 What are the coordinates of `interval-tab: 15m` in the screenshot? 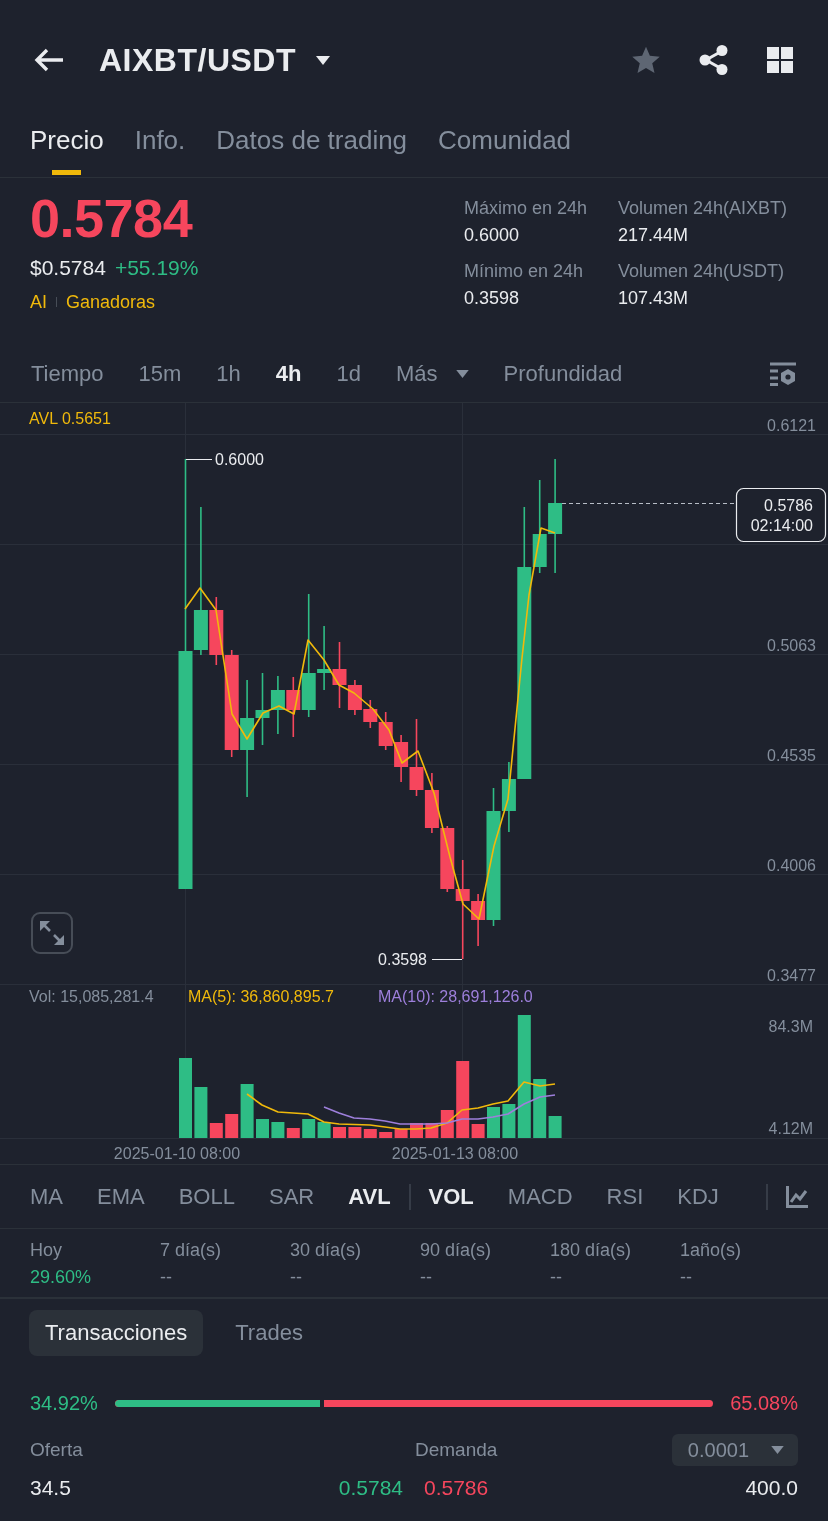 It's located at (160, 373).